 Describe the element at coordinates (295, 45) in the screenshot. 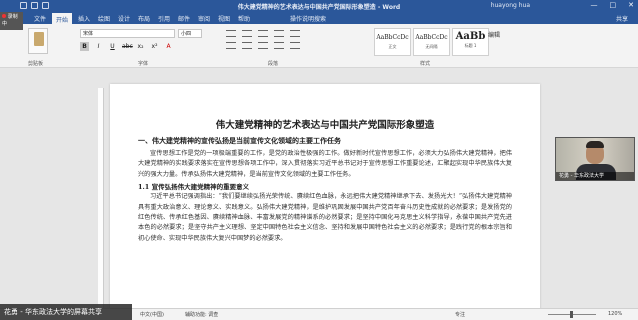

I see `line-spacing-icon` at that location.